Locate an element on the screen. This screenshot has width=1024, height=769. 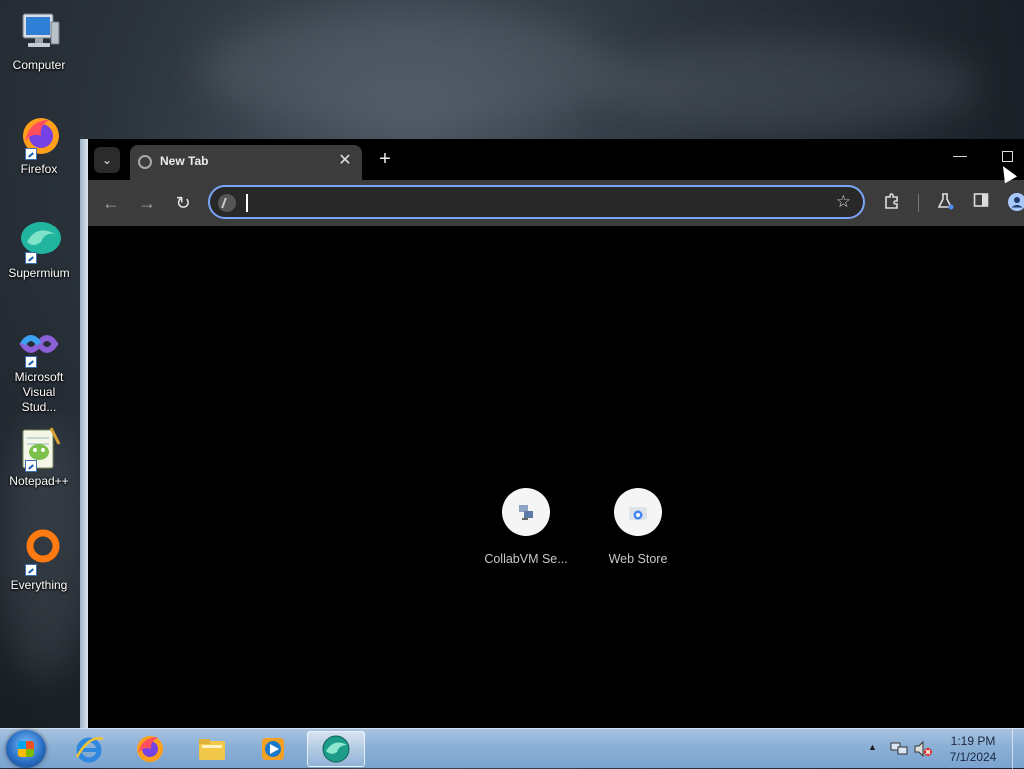
taskbar-media-player is located at coordinates (273, 749).